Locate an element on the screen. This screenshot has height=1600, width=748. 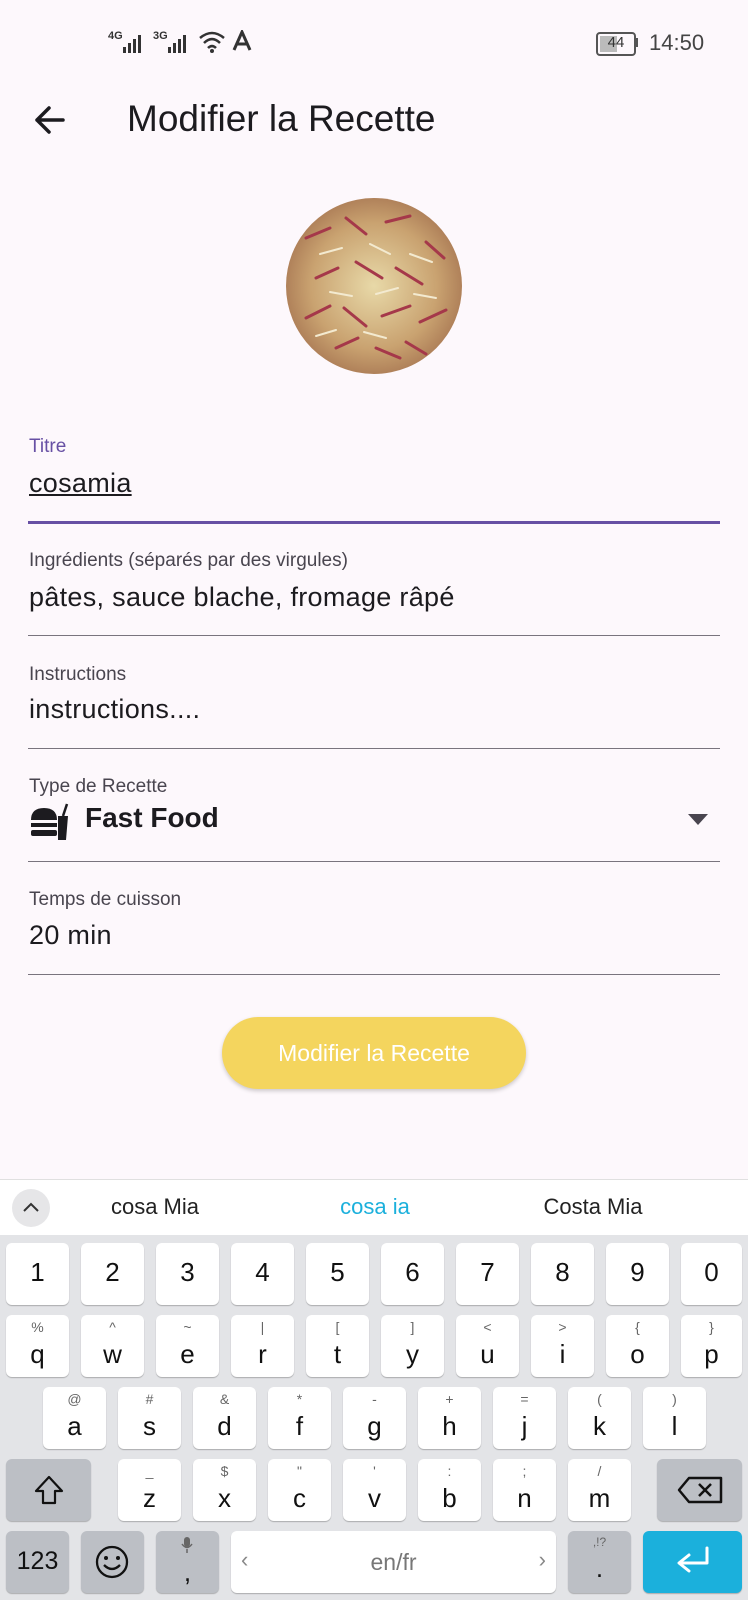
key-g: -g is located at coordinates (374, 1418).